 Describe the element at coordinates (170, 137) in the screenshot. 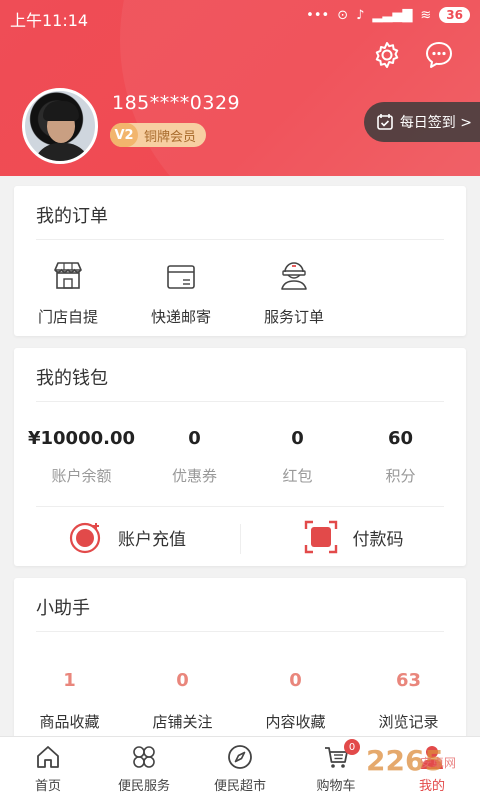

I see `member-label: 铜牌会员` at that location.